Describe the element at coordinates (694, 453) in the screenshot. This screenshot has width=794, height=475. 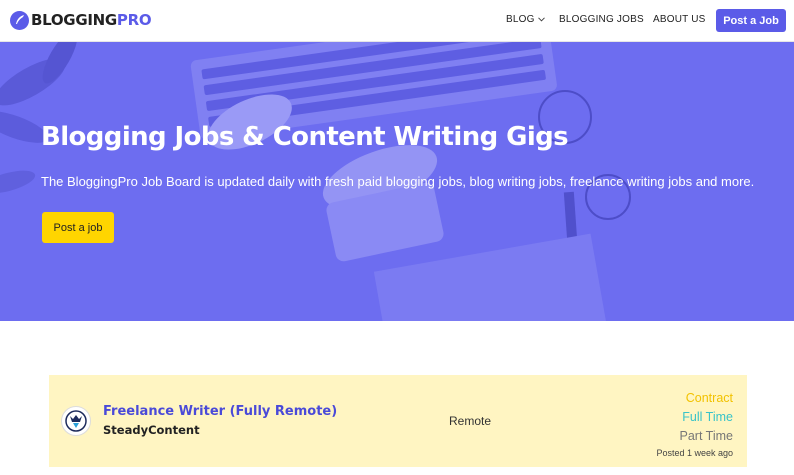
I see `job-posted-date: Posted 1 week ago` at that location.